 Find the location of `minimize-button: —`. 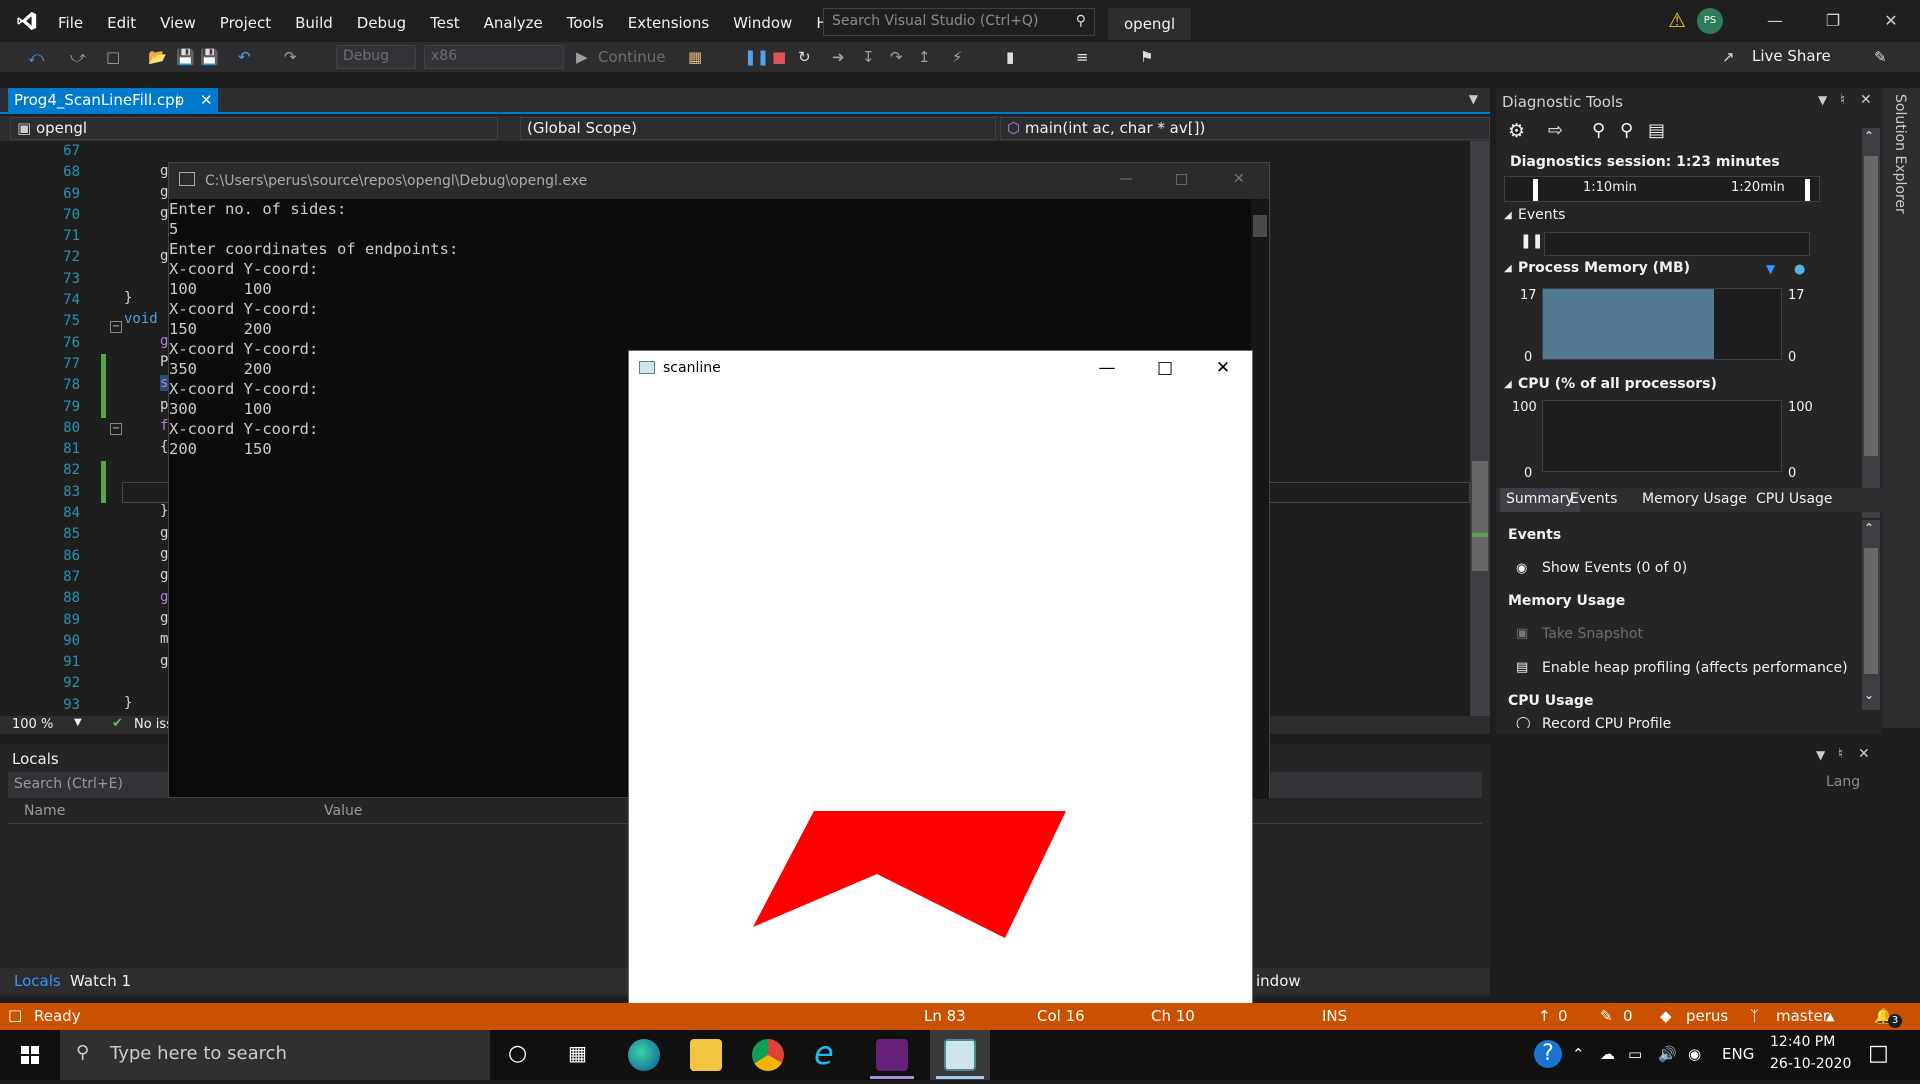

minimize-button: — is located at coordinates (1775, 21).